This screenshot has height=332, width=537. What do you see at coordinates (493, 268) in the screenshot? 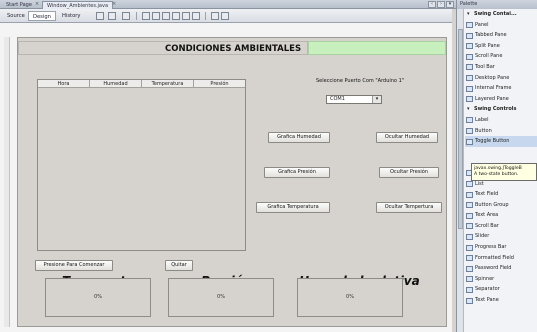
I see `palette-item-label: Password Field` at bounding box center [493, 268].